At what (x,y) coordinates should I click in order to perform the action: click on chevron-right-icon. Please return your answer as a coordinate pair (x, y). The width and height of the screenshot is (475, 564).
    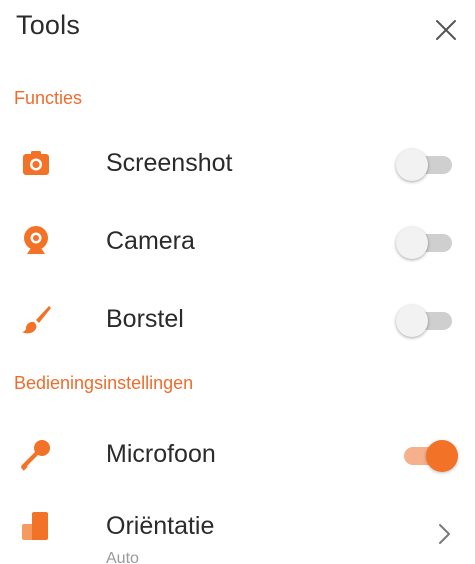
    Looking at the image, I should click on (444, 534).